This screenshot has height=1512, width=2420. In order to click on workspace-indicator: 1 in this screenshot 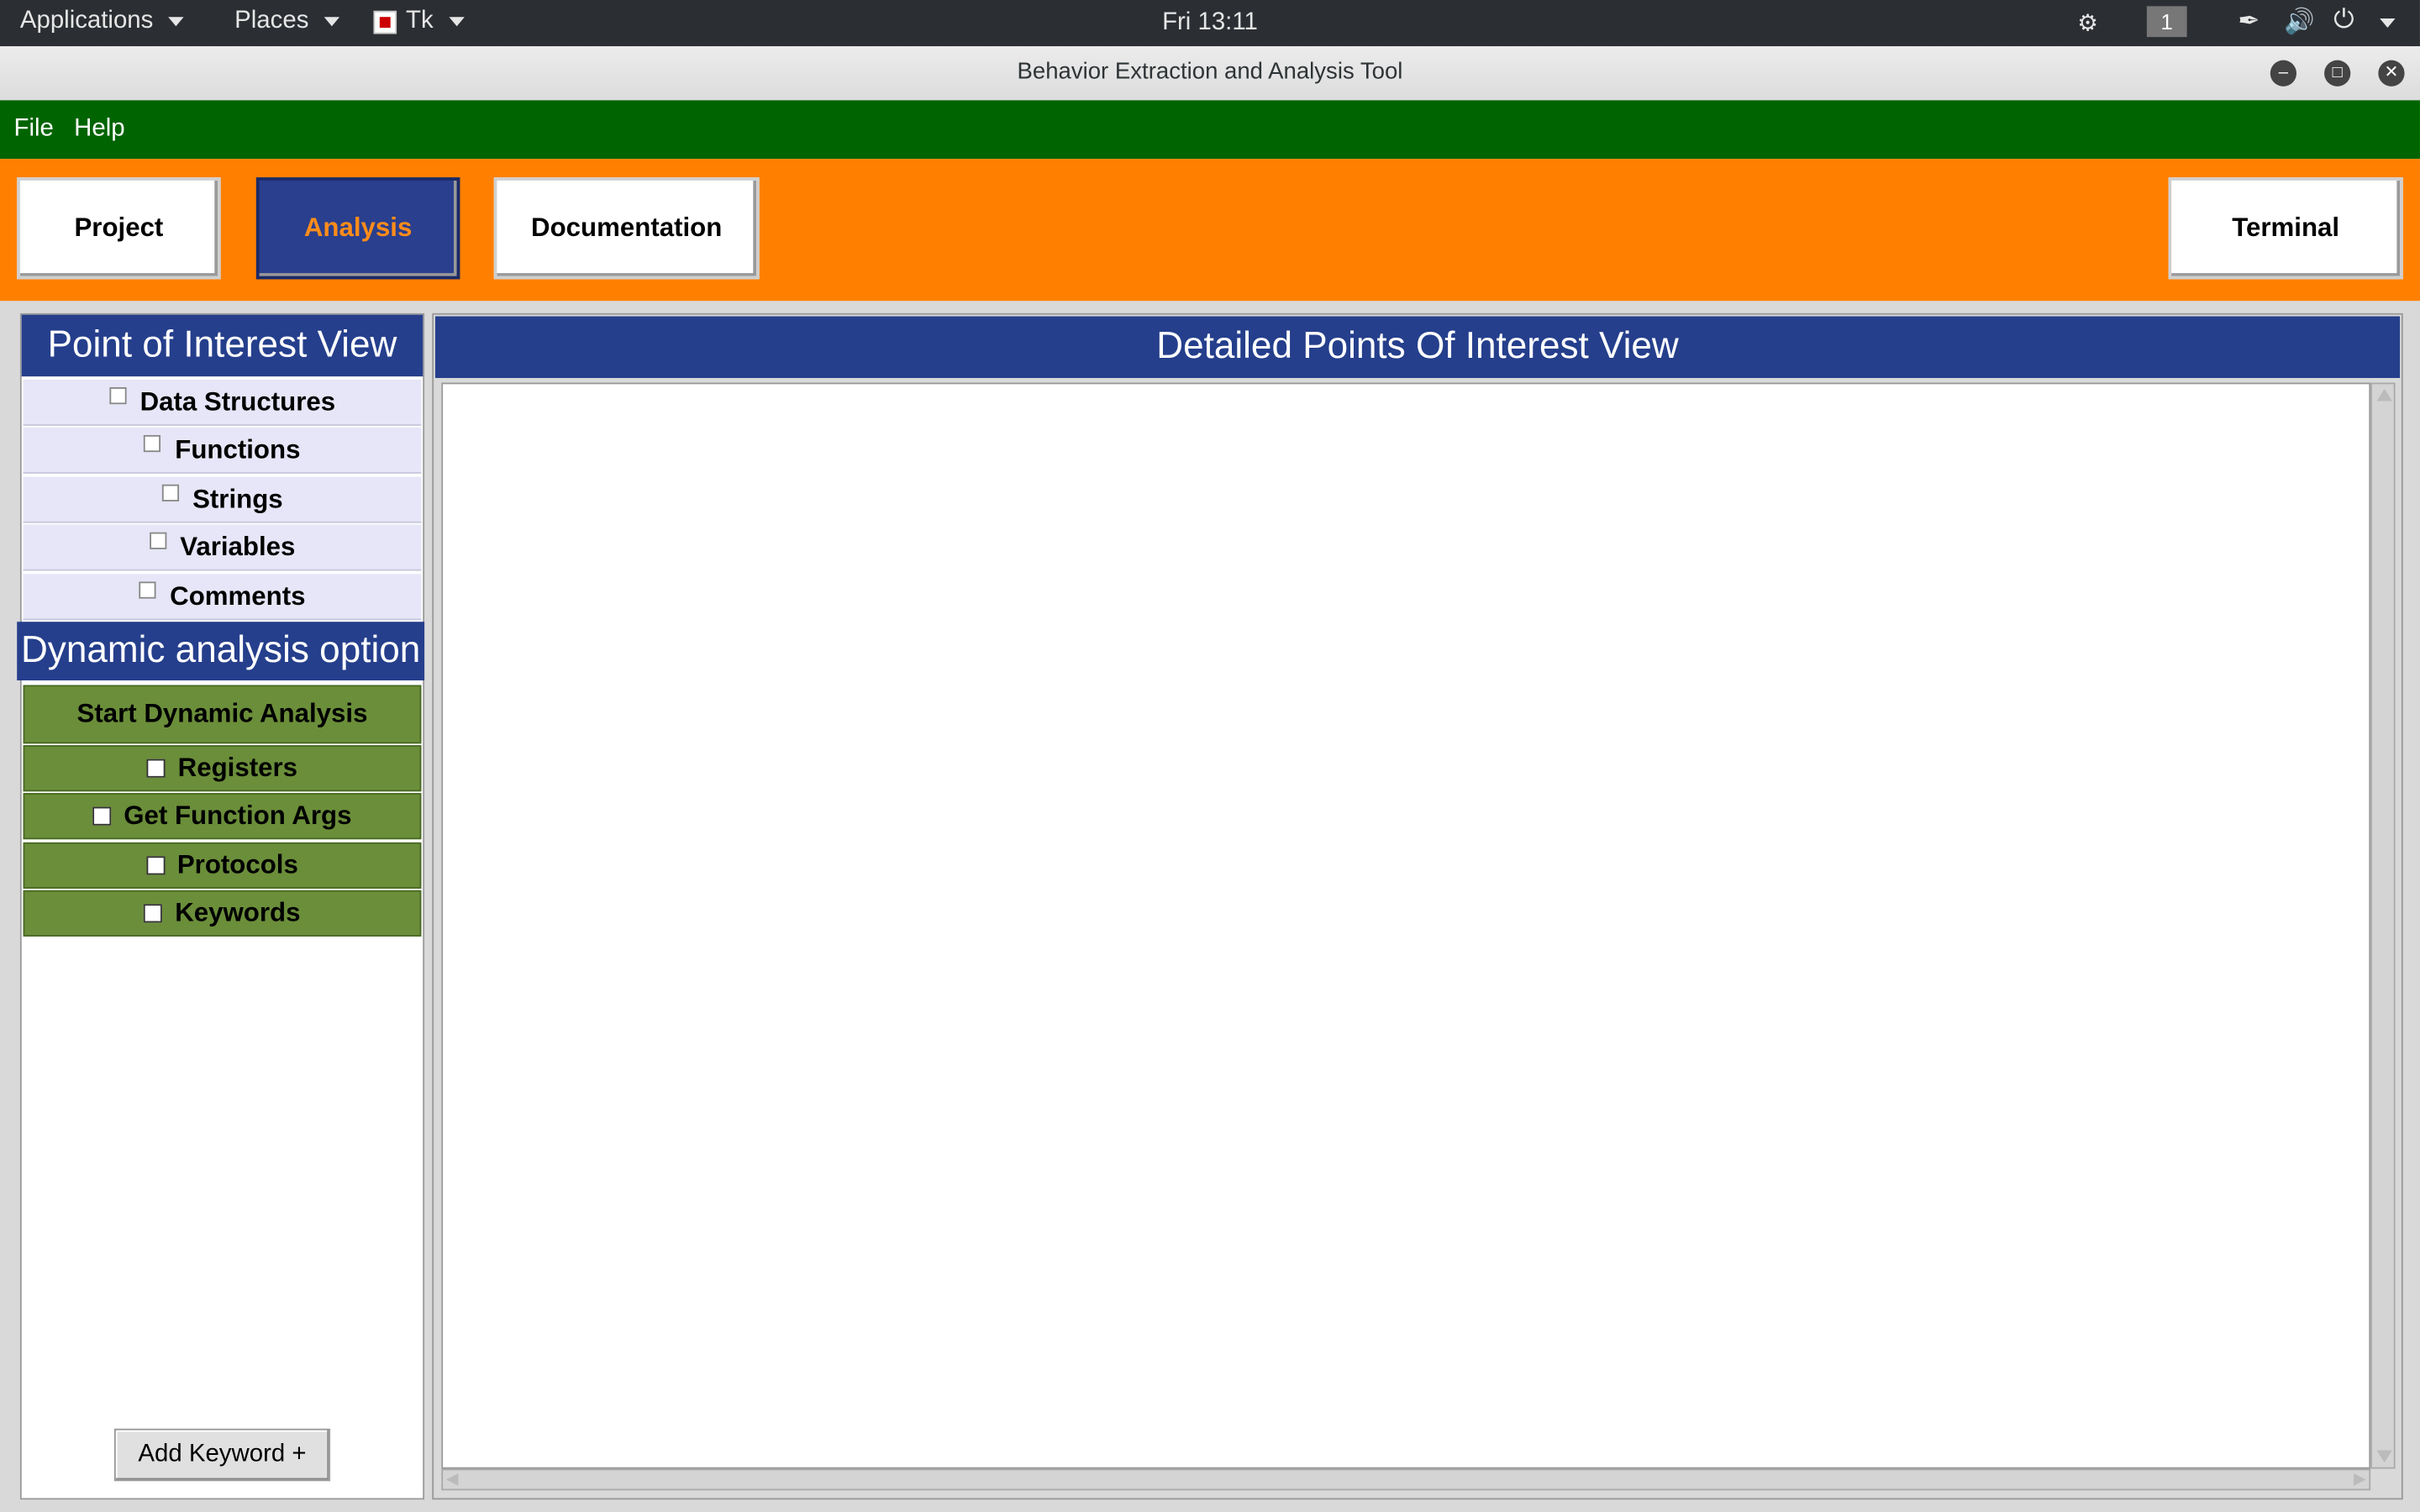, I will do `click(2166, 22)`.